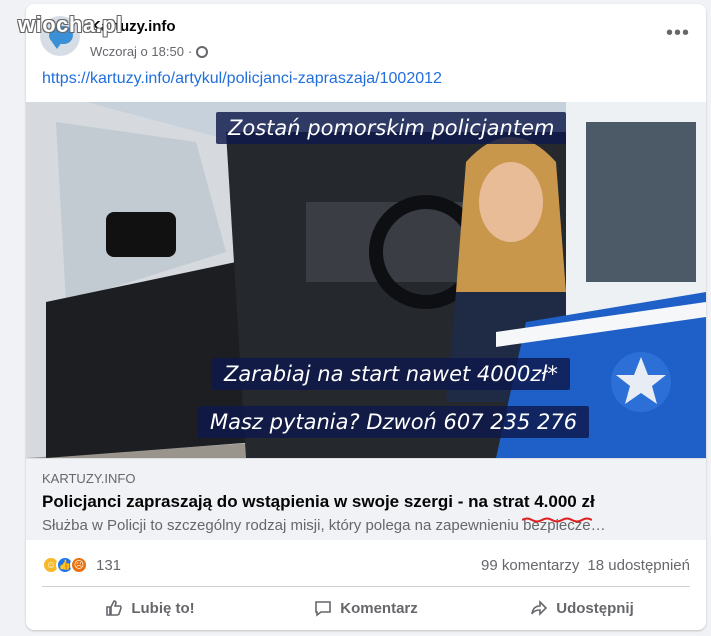 The width and height of the screenshot is (711, 636). Describe the element at coordinates (391, 128) in the screenshot. I see `banner-recruit: Zostań pomorskim policjantem` at that location.